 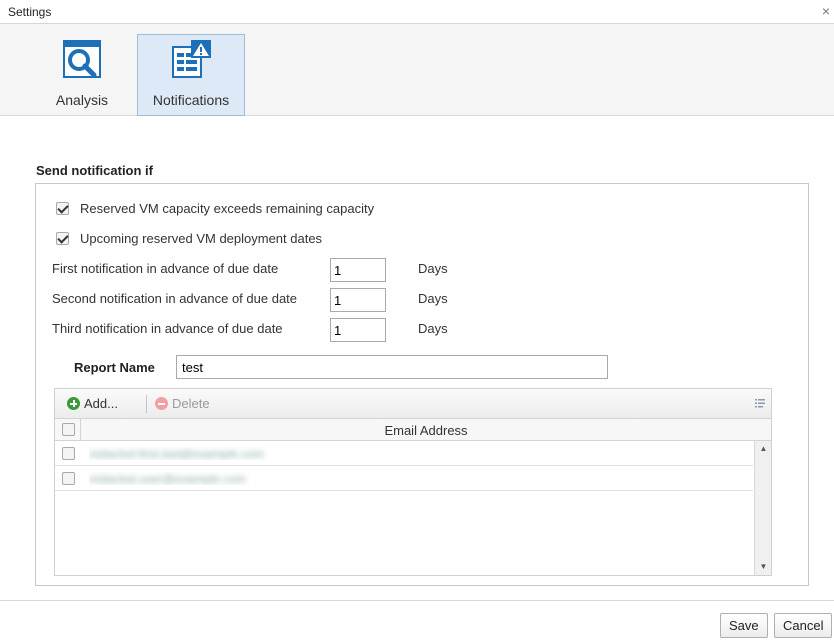 I want to click on table-row: redacted.first.last@example.com, so click(x=404, y=453).